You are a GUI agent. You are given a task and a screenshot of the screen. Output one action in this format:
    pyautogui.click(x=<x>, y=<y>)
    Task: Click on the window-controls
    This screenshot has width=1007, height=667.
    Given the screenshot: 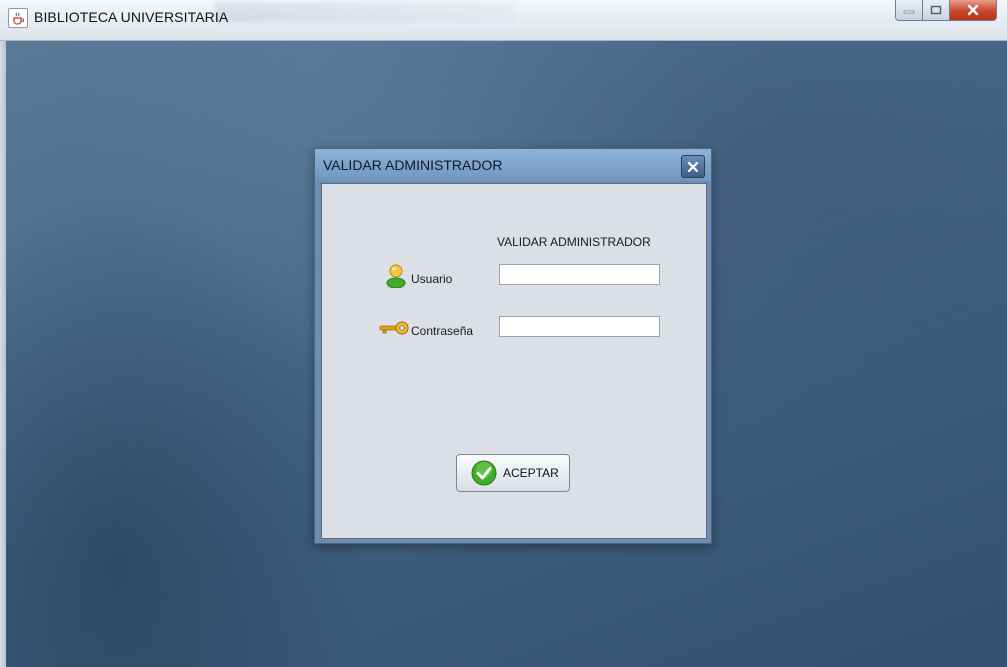 What is the action you would take?
    pyautogui.click(x=946, y=11)
    